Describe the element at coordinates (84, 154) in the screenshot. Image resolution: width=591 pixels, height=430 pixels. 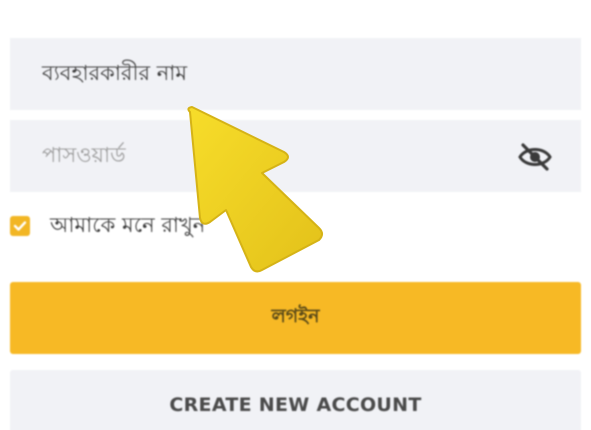
I see `password-placeholder: পাসওয়ার্ড` at that location.